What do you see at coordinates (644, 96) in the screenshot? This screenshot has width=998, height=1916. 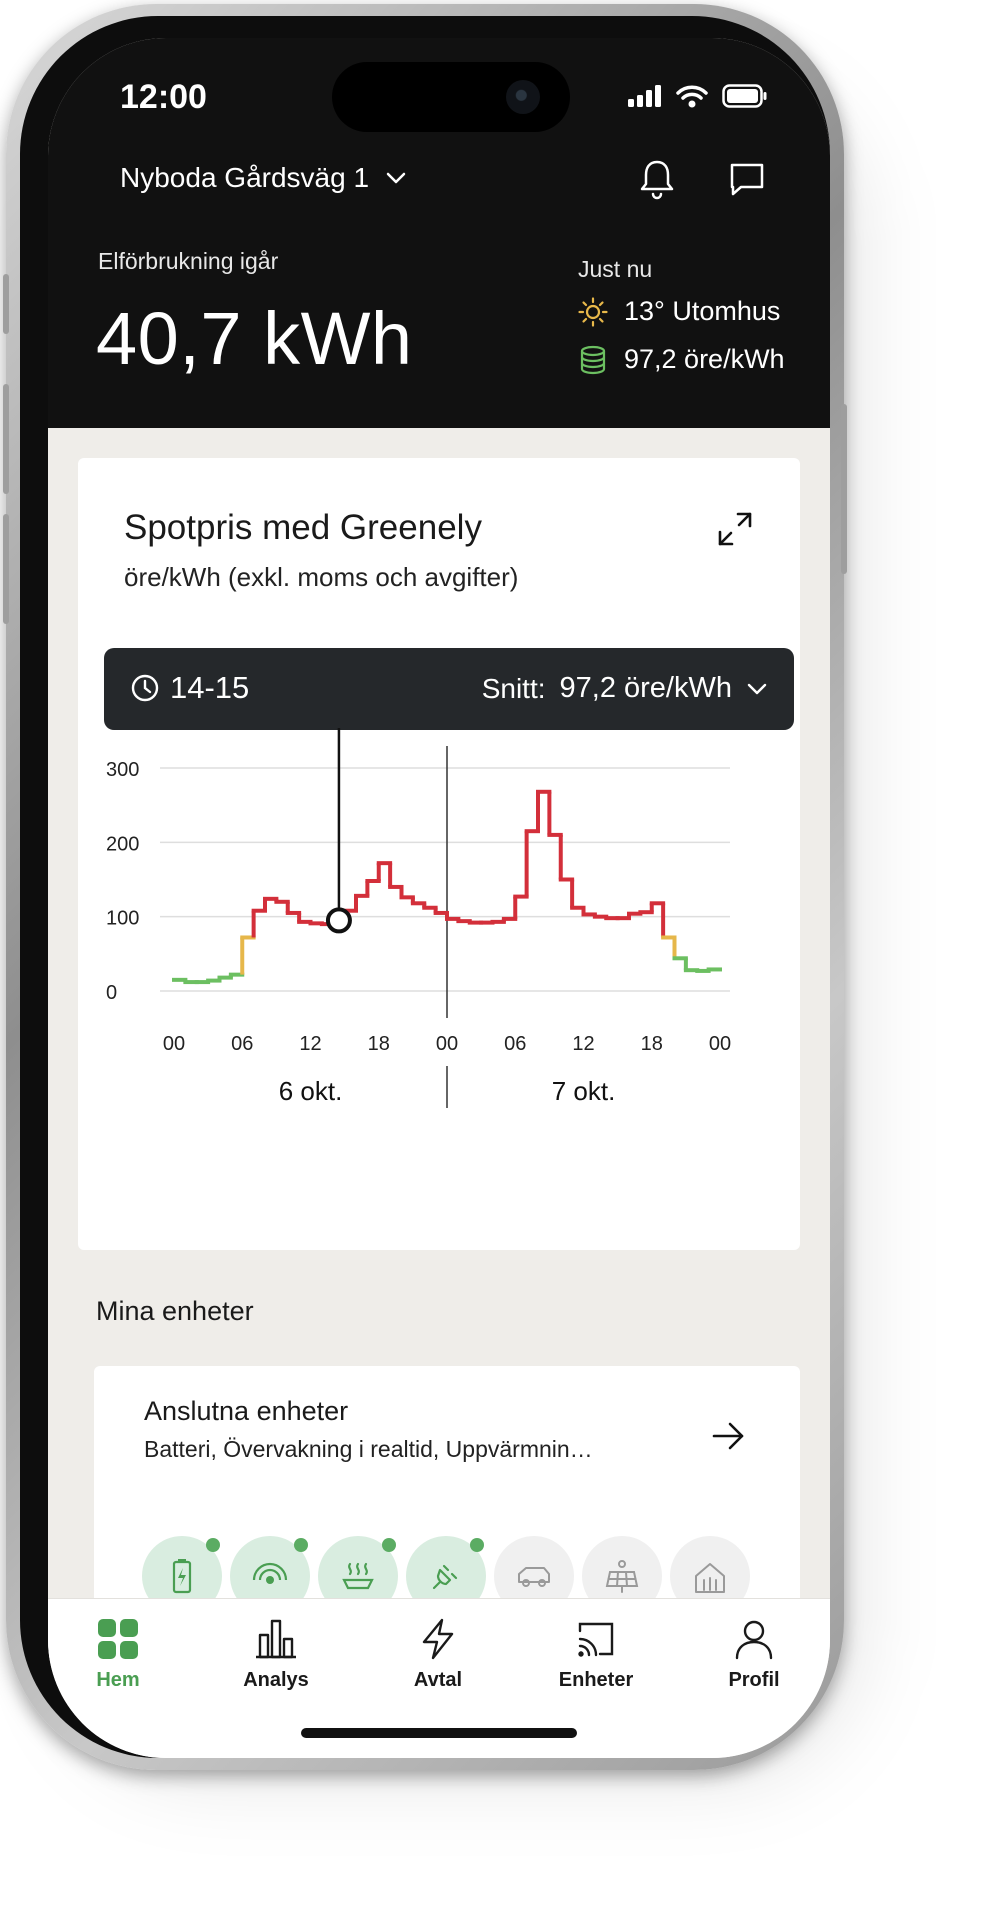 I see `cellular-signal-icon` at bounding box center [644, 96].